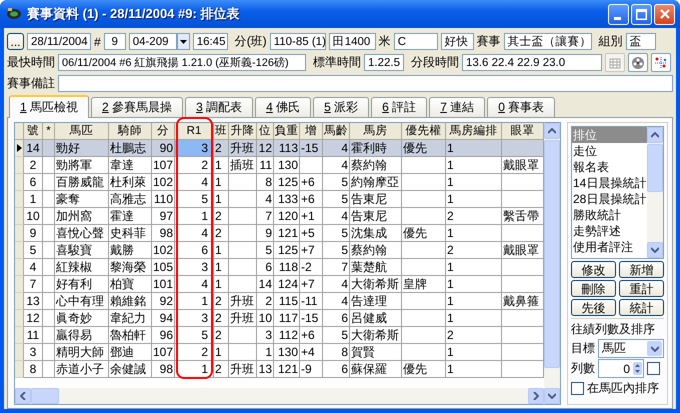  Describe the element at coordinates (618, 14) in the screenshot. I see `minimize-button` at that location.